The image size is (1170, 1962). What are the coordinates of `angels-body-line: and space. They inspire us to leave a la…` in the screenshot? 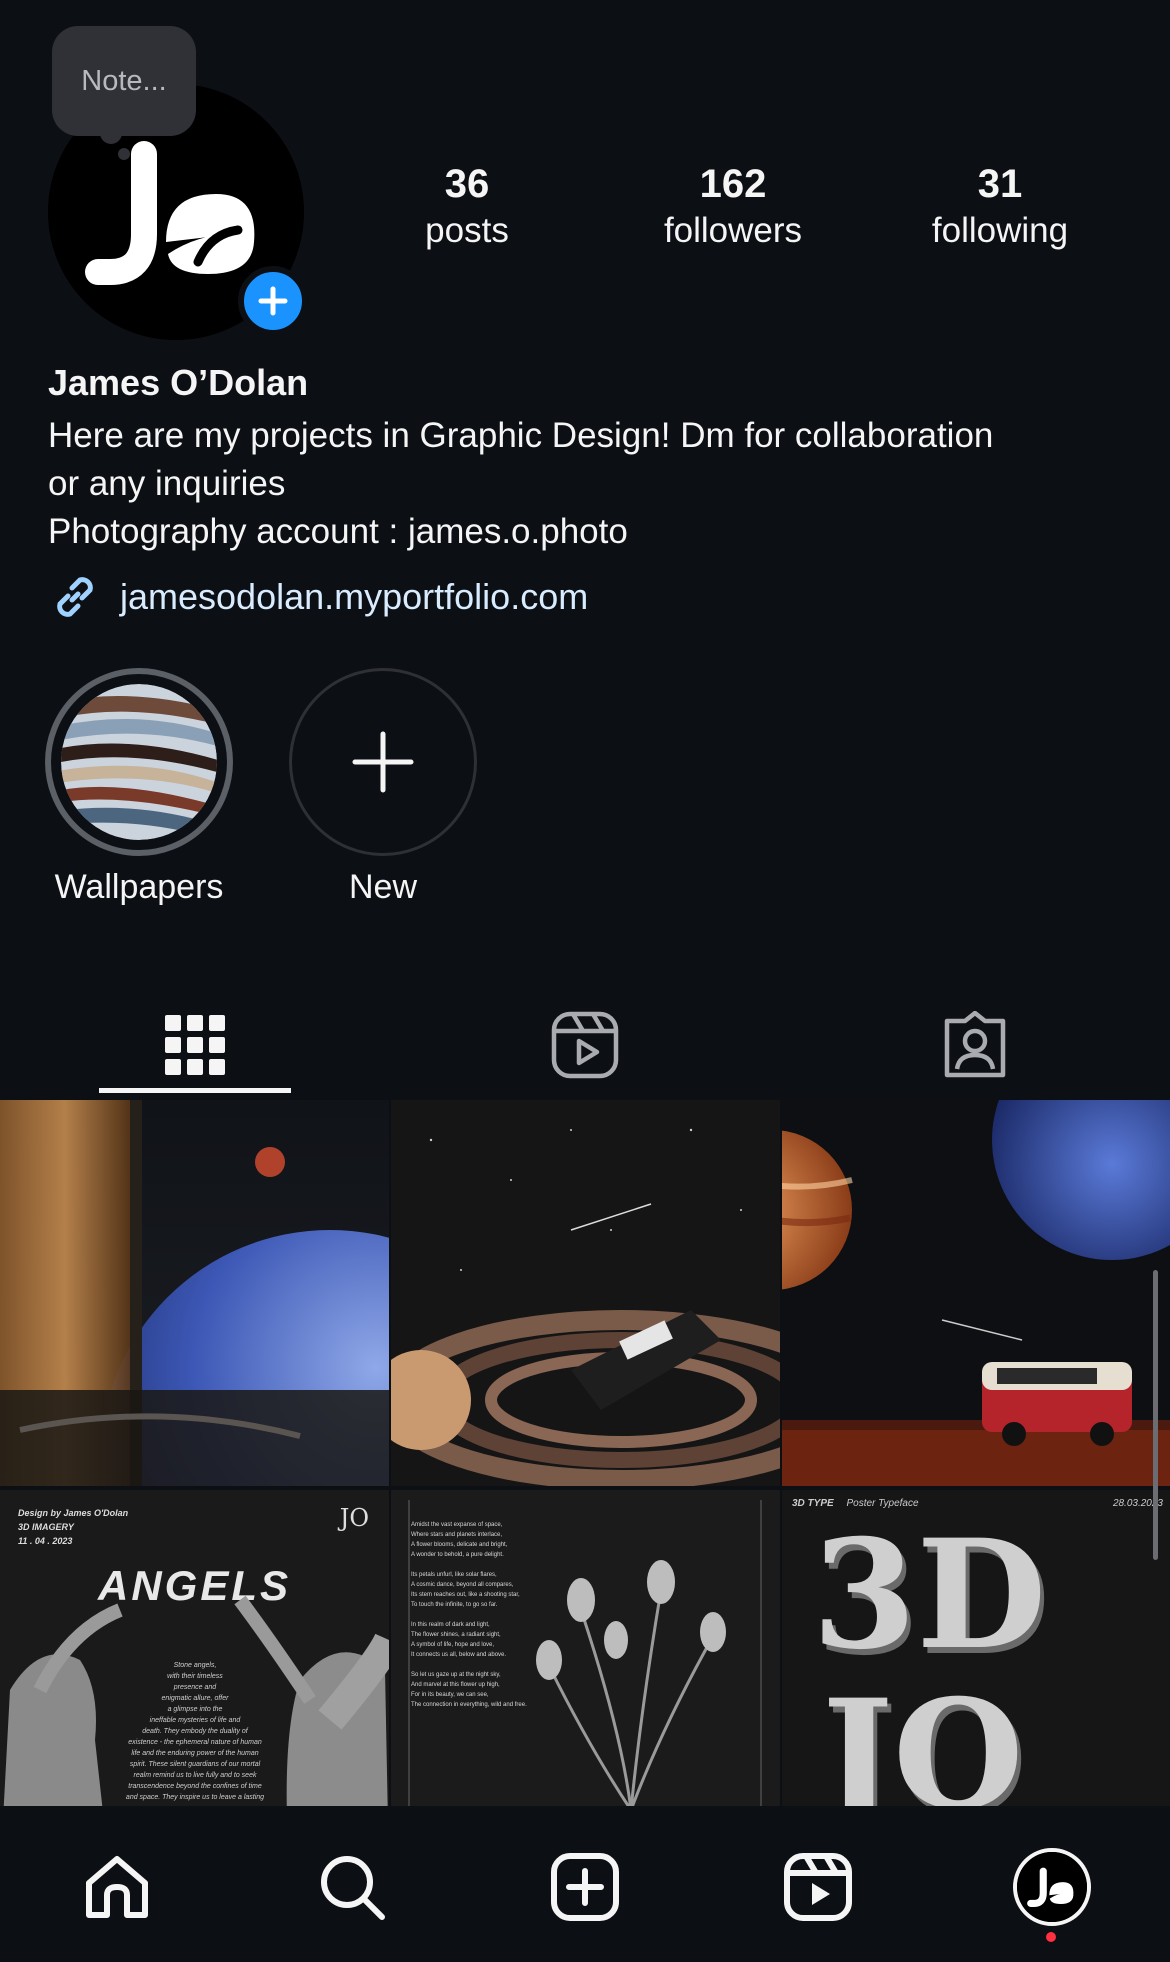 It's located at (195, 1797).